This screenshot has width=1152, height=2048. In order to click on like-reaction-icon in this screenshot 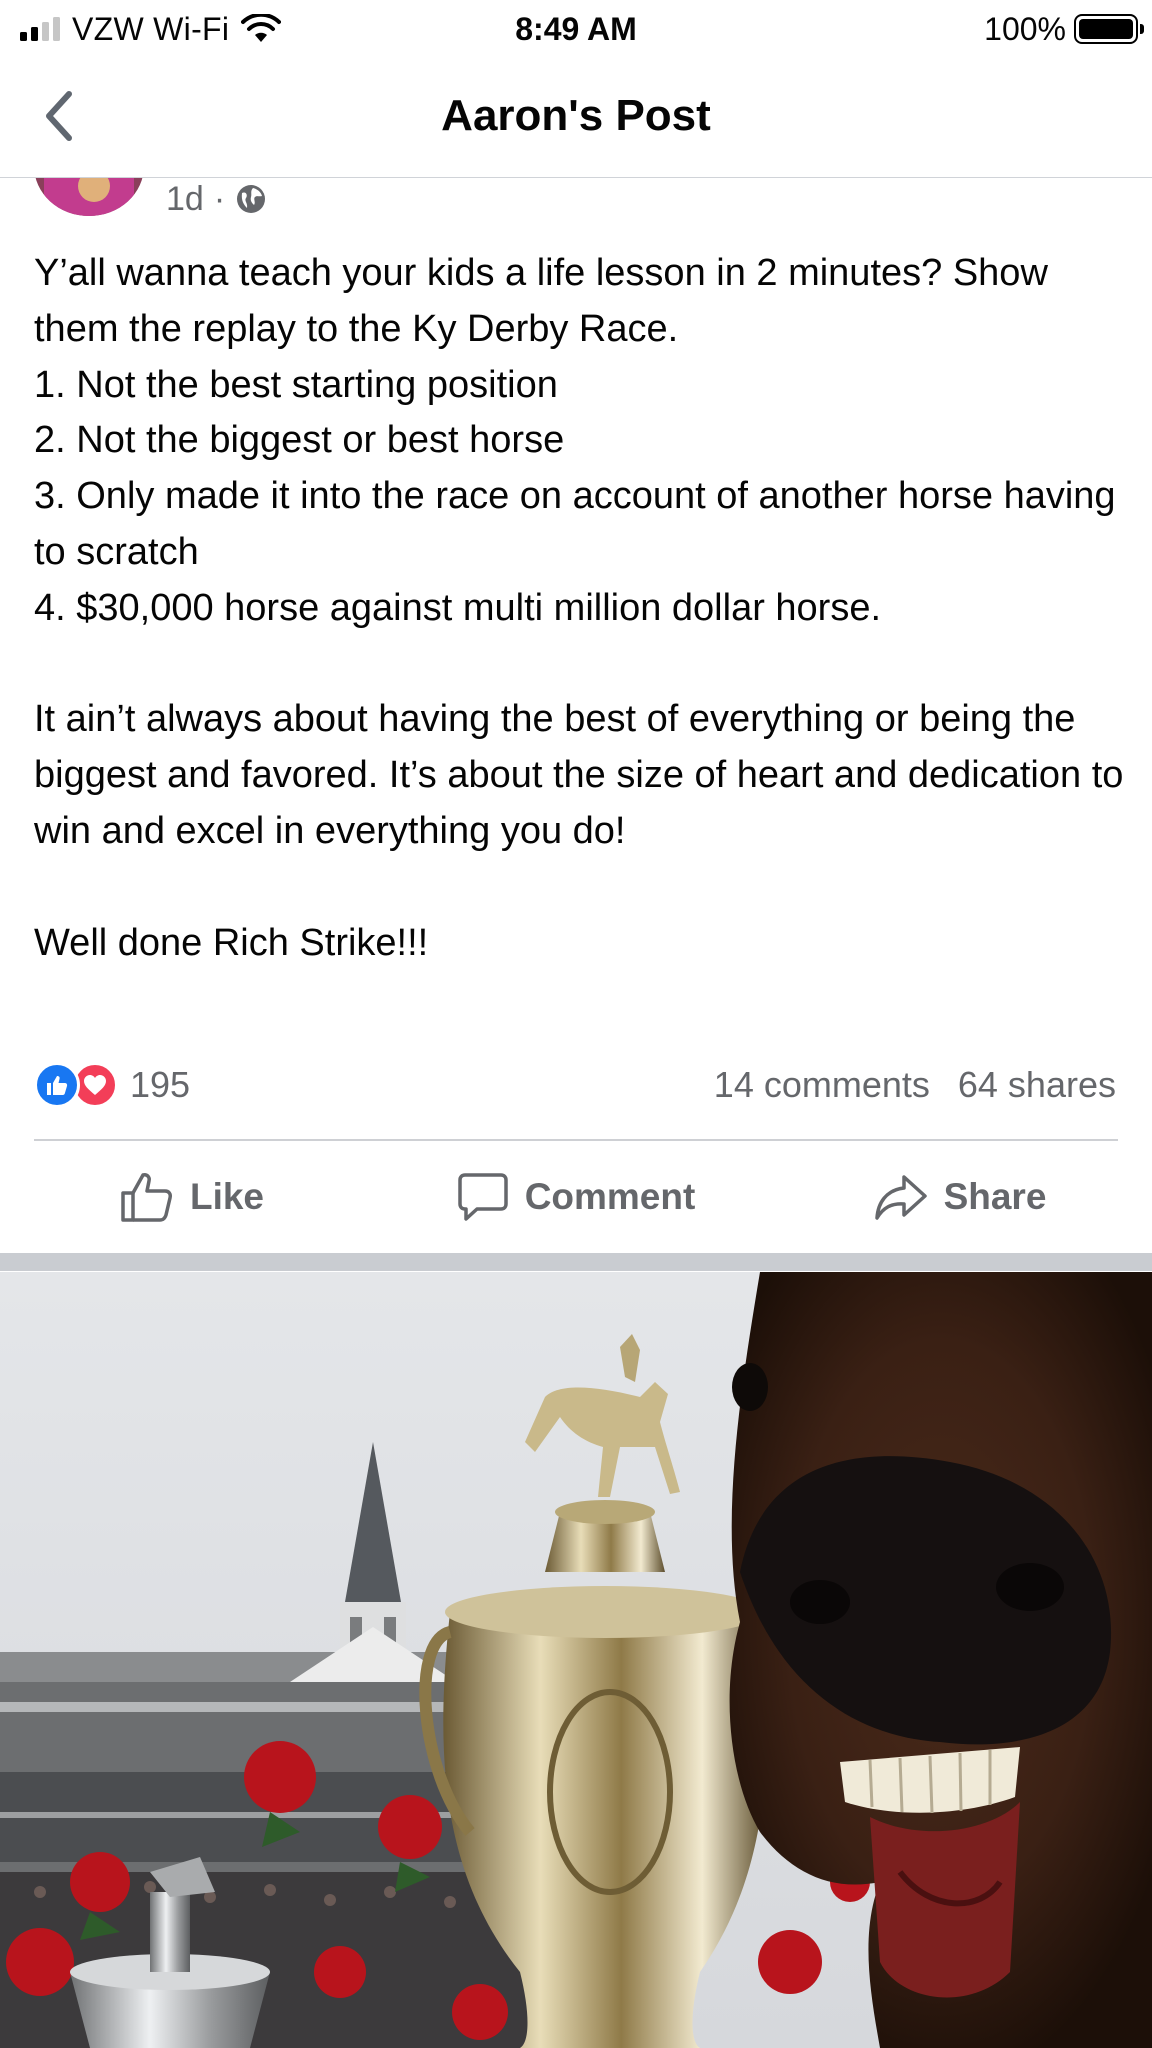, I will do `click(57, 1085)`.